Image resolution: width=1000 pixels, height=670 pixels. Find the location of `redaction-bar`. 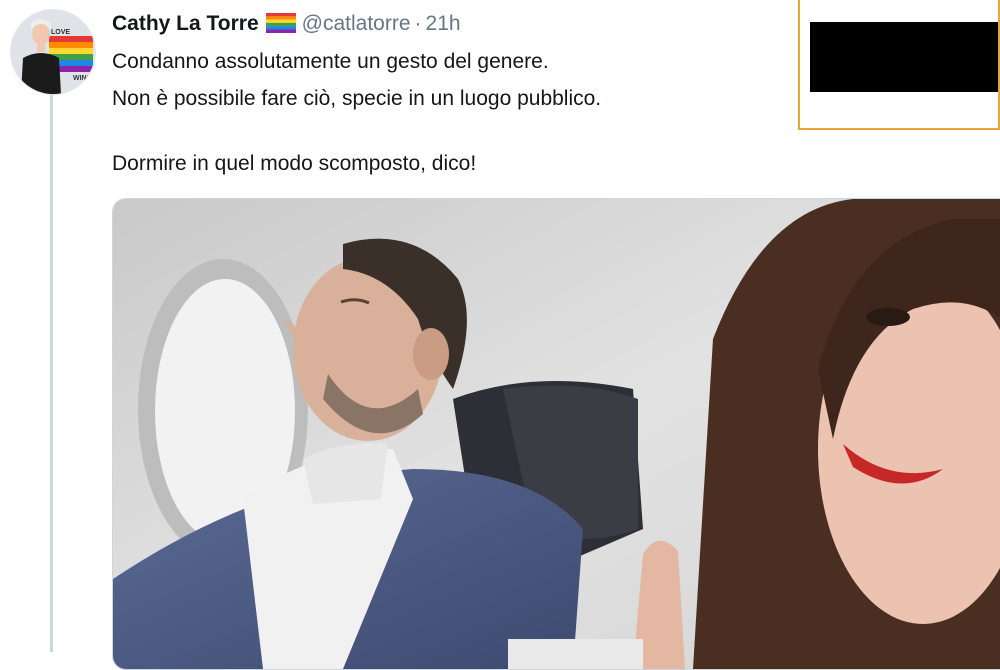

redaction-bar is located at coordinates (904, 57).